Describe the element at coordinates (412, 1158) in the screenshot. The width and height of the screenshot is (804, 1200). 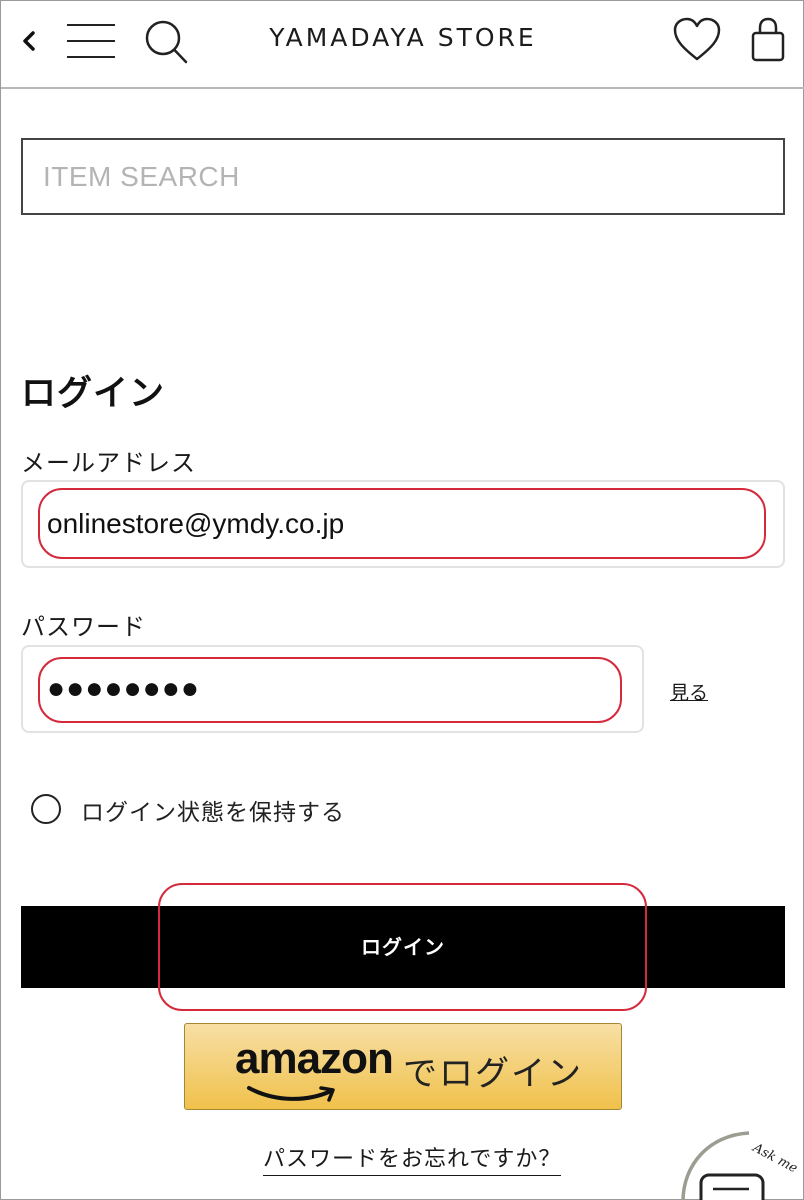
I see `forgot-password-link: パスワードをお忘れですか？` at that location.